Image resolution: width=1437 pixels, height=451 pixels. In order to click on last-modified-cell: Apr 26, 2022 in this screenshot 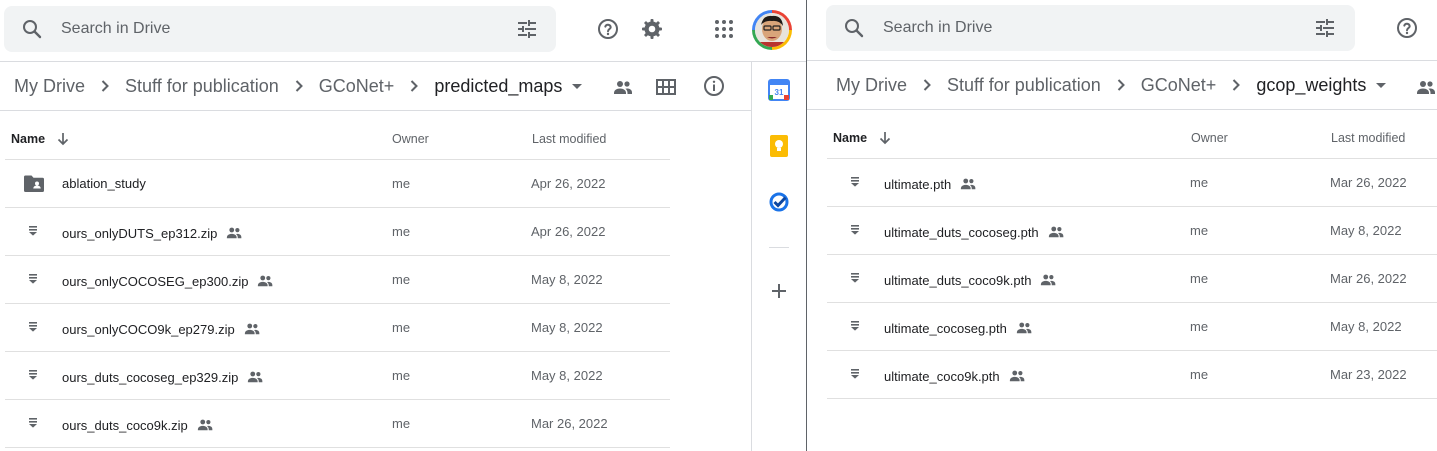, I will do `click(568, 231)`.